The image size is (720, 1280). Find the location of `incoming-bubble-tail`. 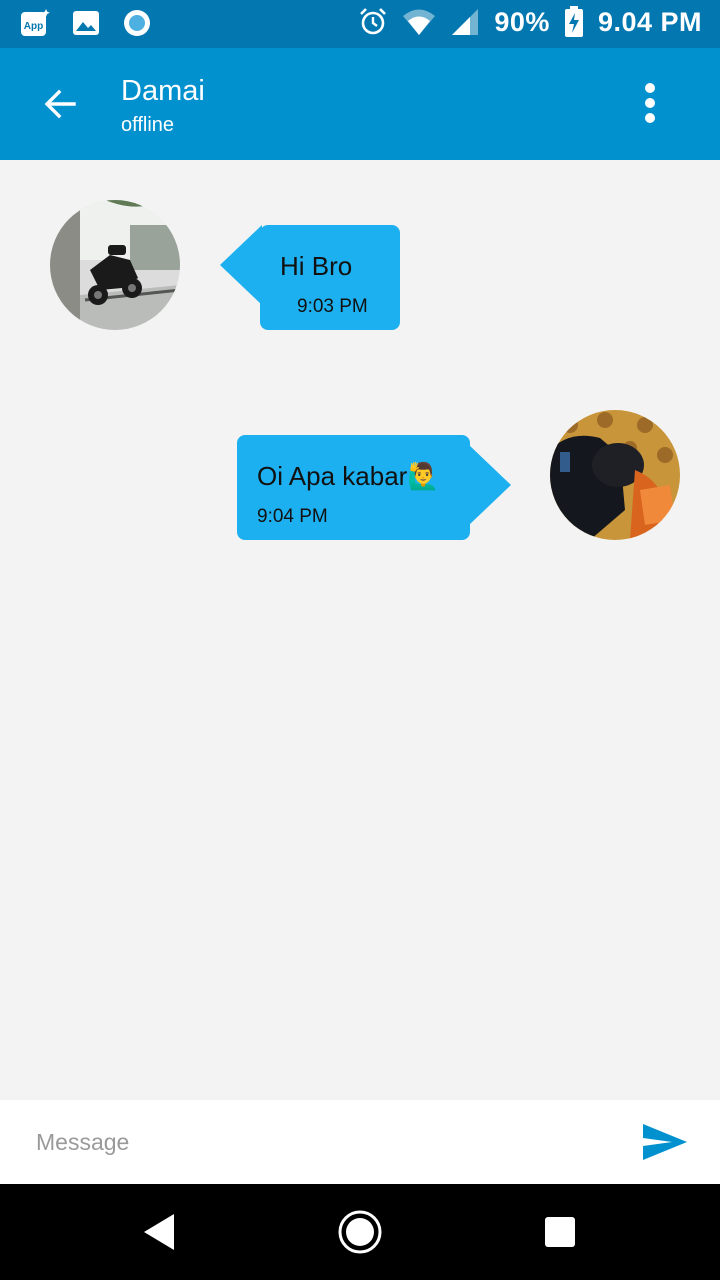

incoming-bubble-tail is located at coordinates (241, 265).